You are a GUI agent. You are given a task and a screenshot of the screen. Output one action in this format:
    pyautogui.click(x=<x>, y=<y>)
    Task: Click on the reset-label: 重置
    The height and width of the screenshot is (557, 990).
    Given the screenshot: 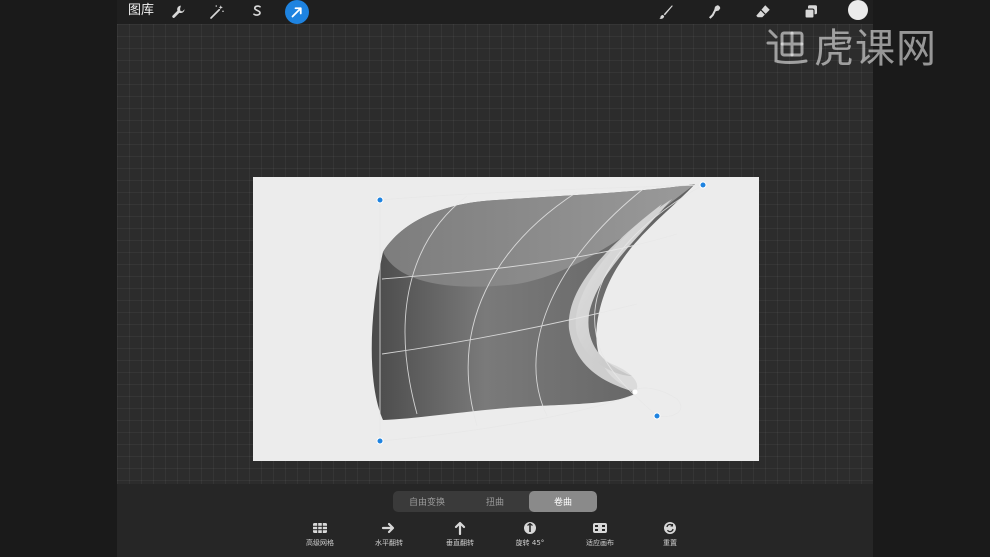 What is the action you would take?
    pyautogui.click(x=670, y=543)
    